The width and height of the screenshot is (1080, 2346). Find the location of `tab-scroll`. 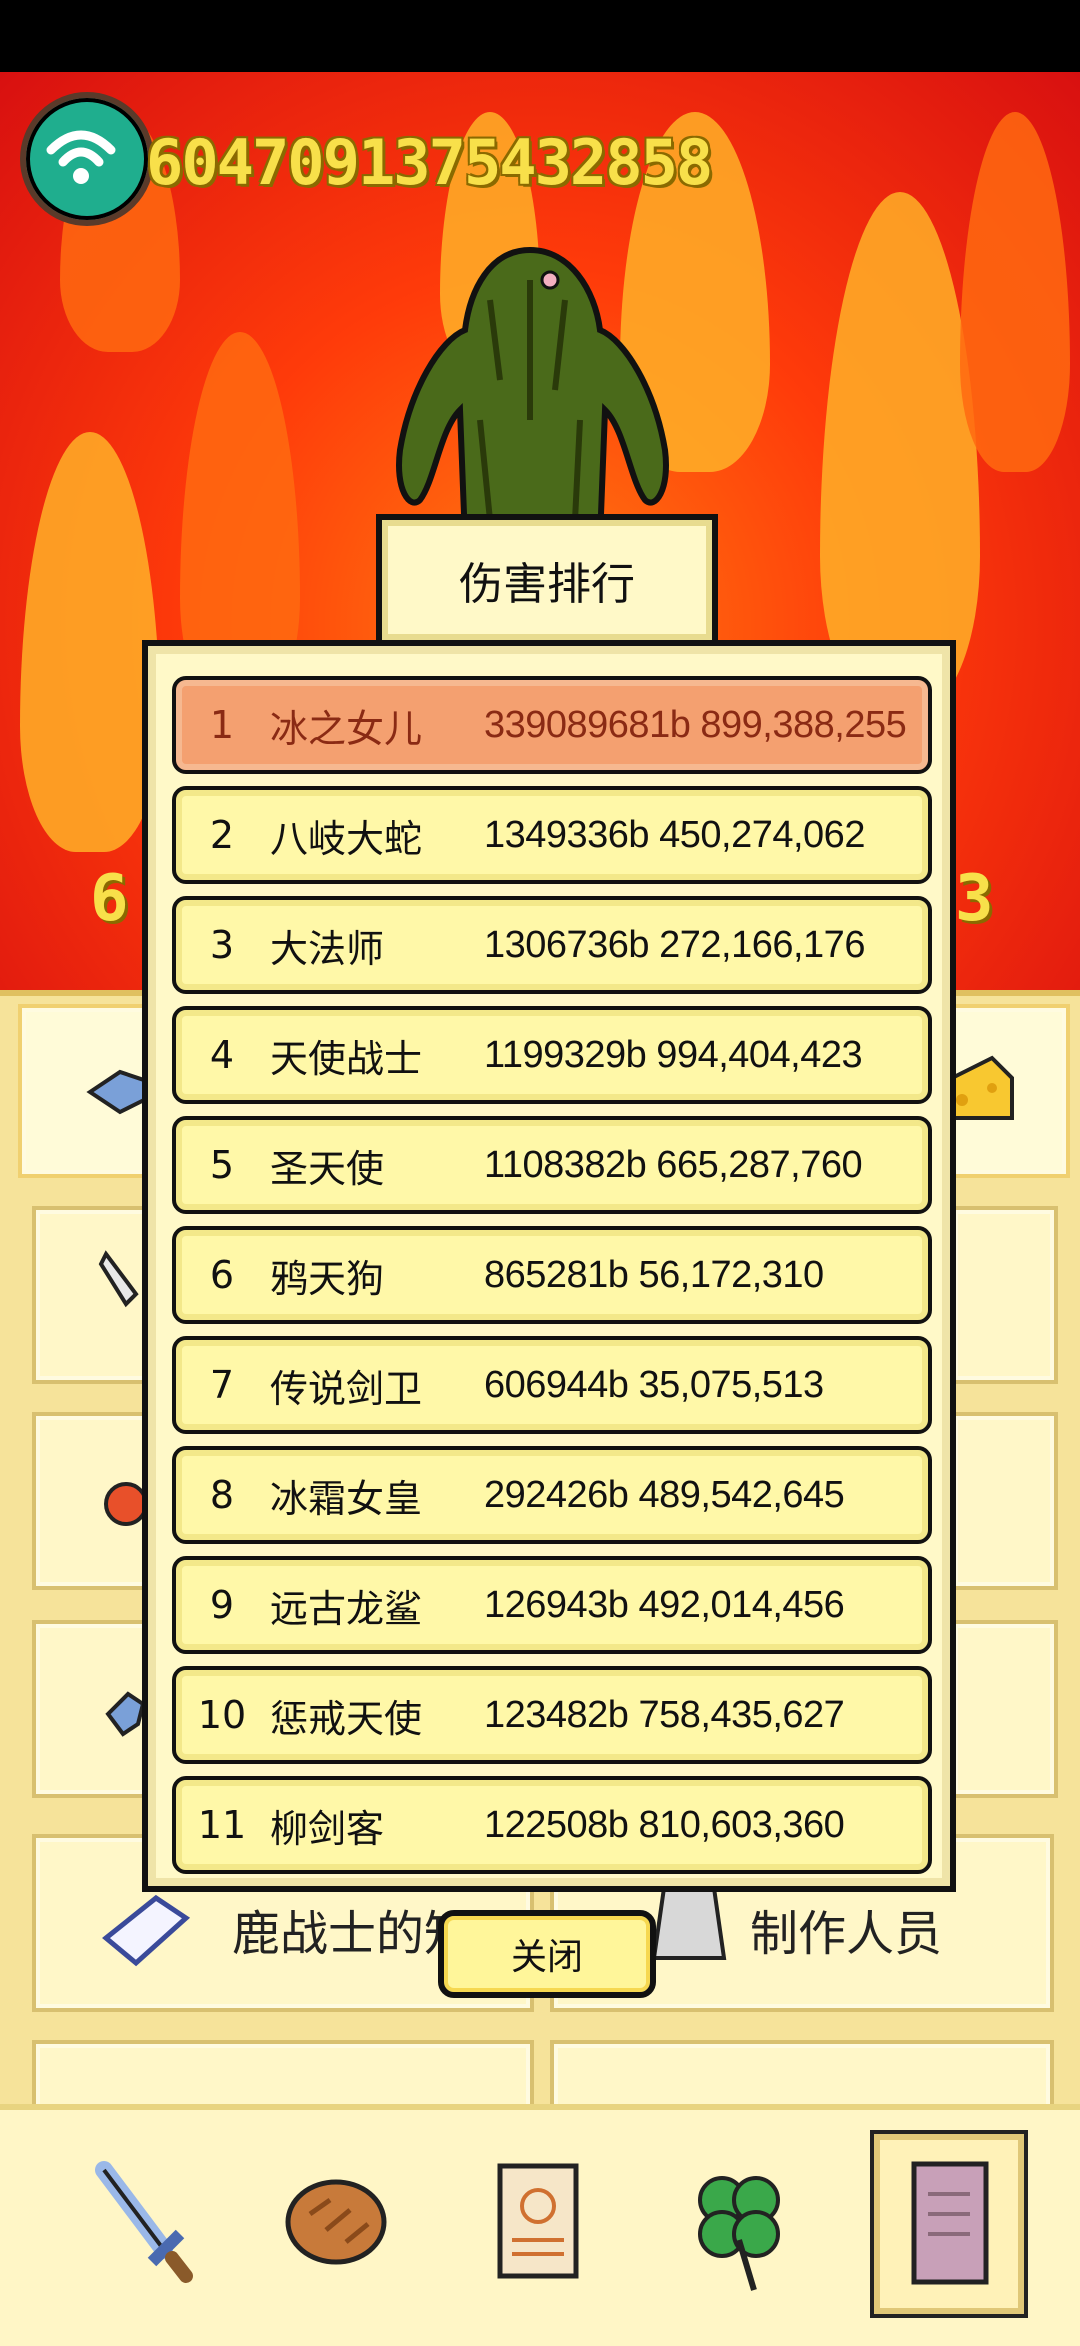

tab-scroll is located at coordinates (539, 2220).